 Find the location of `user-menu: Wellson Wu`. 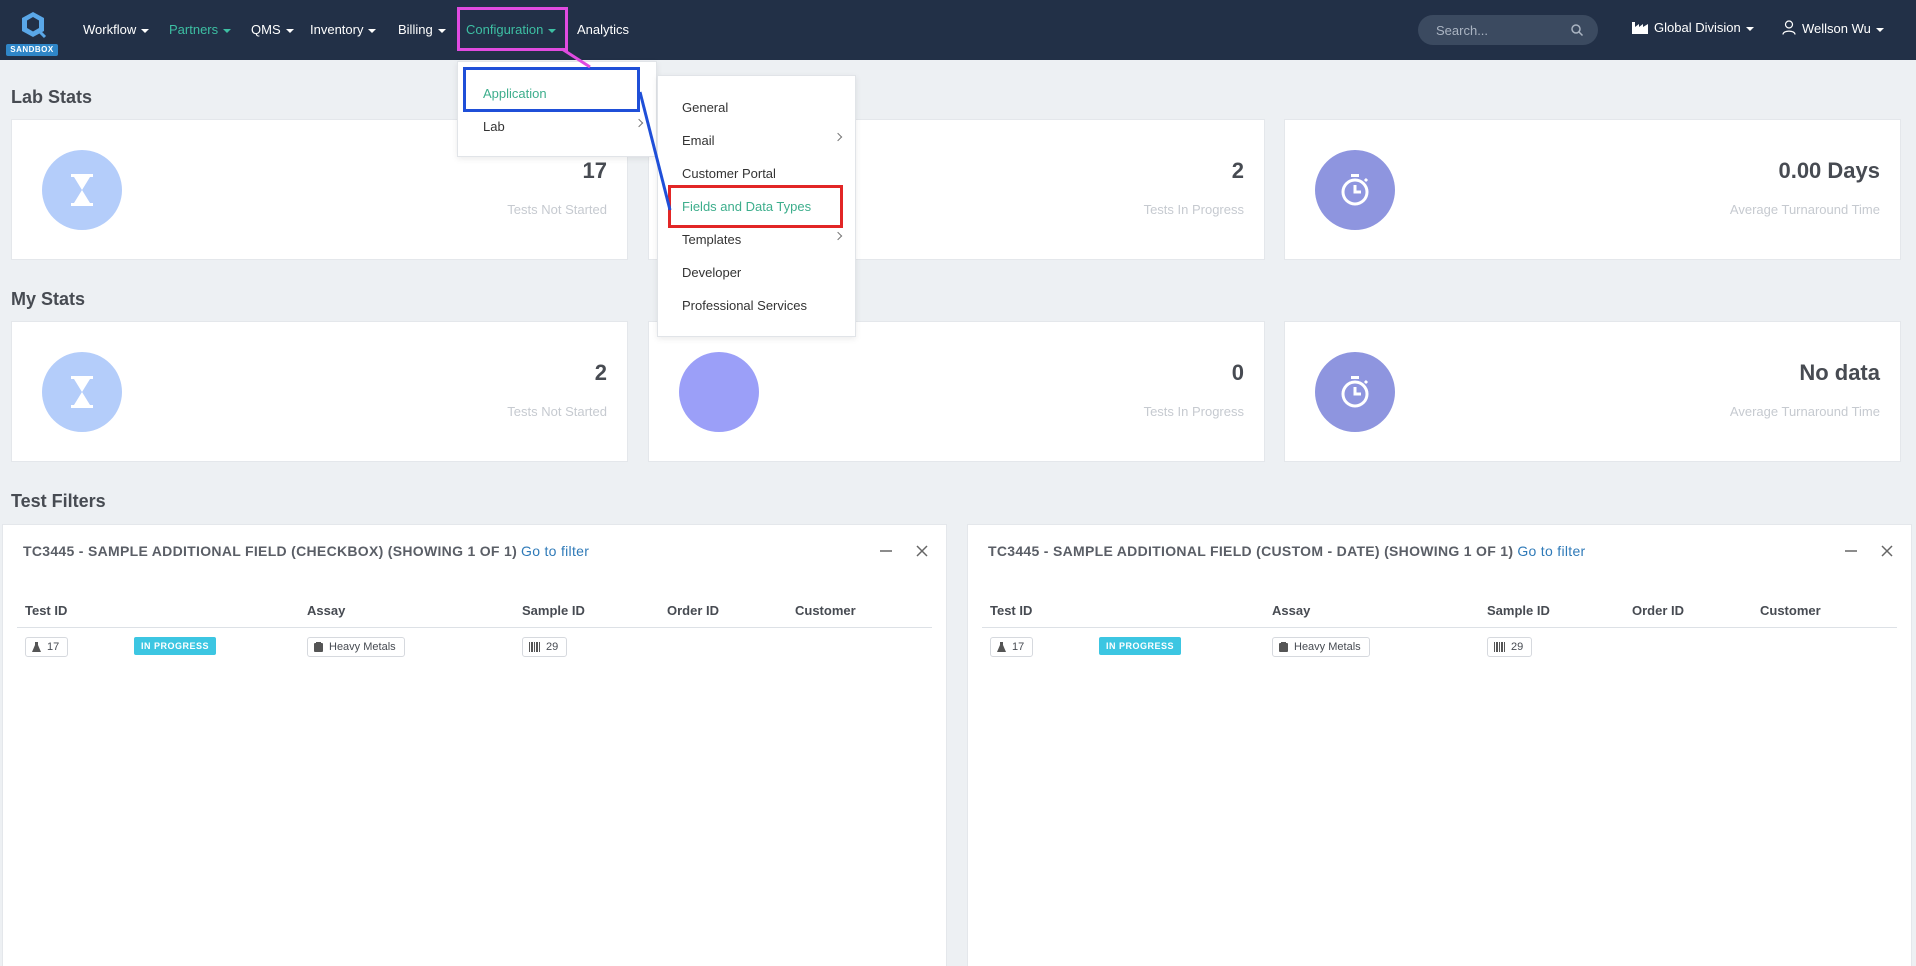

user-menu: Wellson Wu is located at coordinates (1833, 28).